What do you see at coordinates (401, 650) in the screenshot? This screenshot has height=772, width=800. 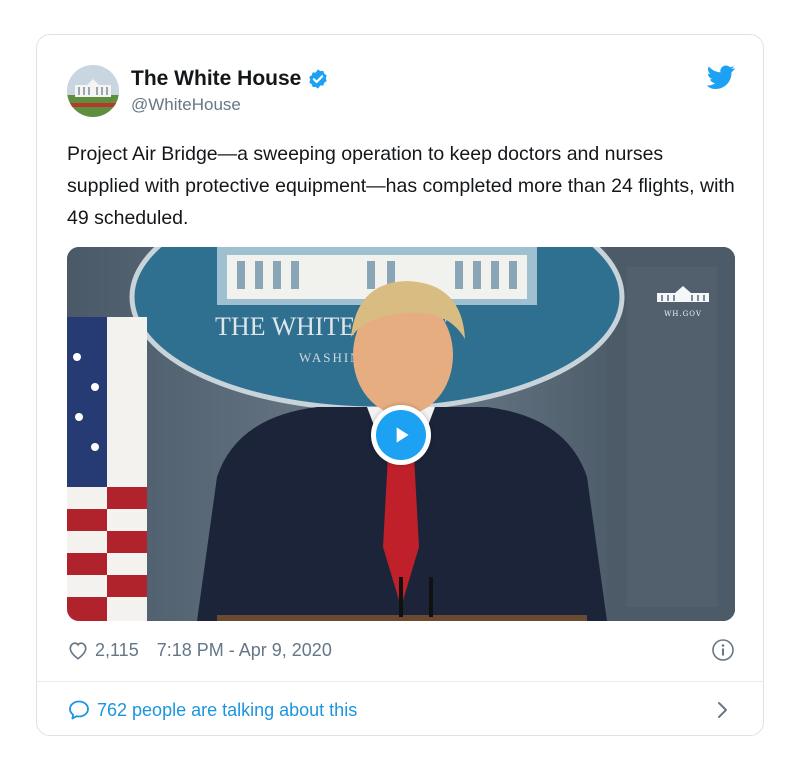 I see `tweet-meta-row: 2,115 7:18 PM - Apr 9, 2020` at bounding box center [401, 650].